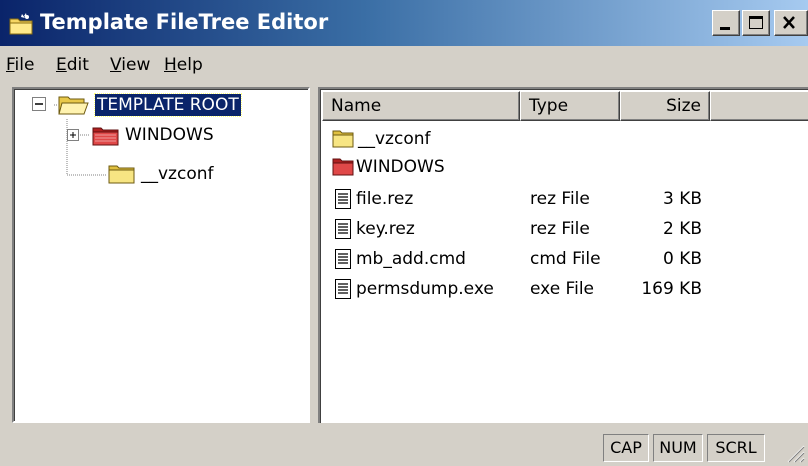 The height and width of the screenshot is (466, 808). I want to click on list-row-mb-add-cmd: mb_add.cmd cmd File 0 KB, so click(564, 259).